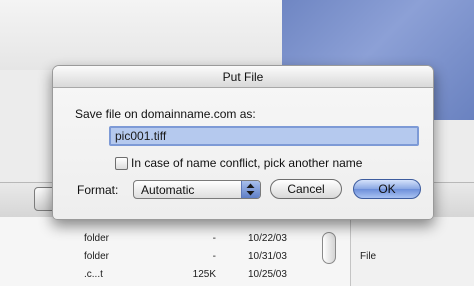 The height and width of the screenshot is (286, 474). What do you see at coordinates (306, 189) in the screenshot?
I see `cancel-button: Cancel` at bounding box center [306, 189].